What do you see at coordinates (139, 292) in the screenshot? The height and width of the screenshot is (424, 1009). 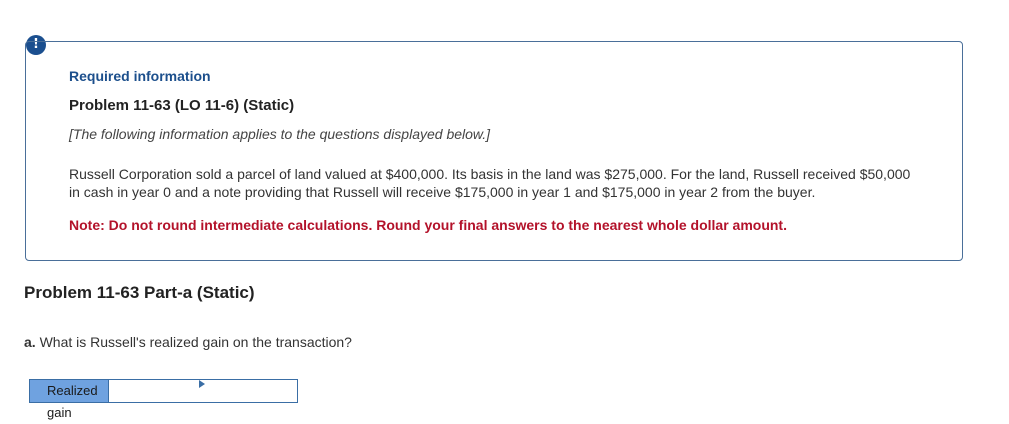 I see `part-title: Problem 11-63 Part-a (Static)` at bounding box center [139, 292].